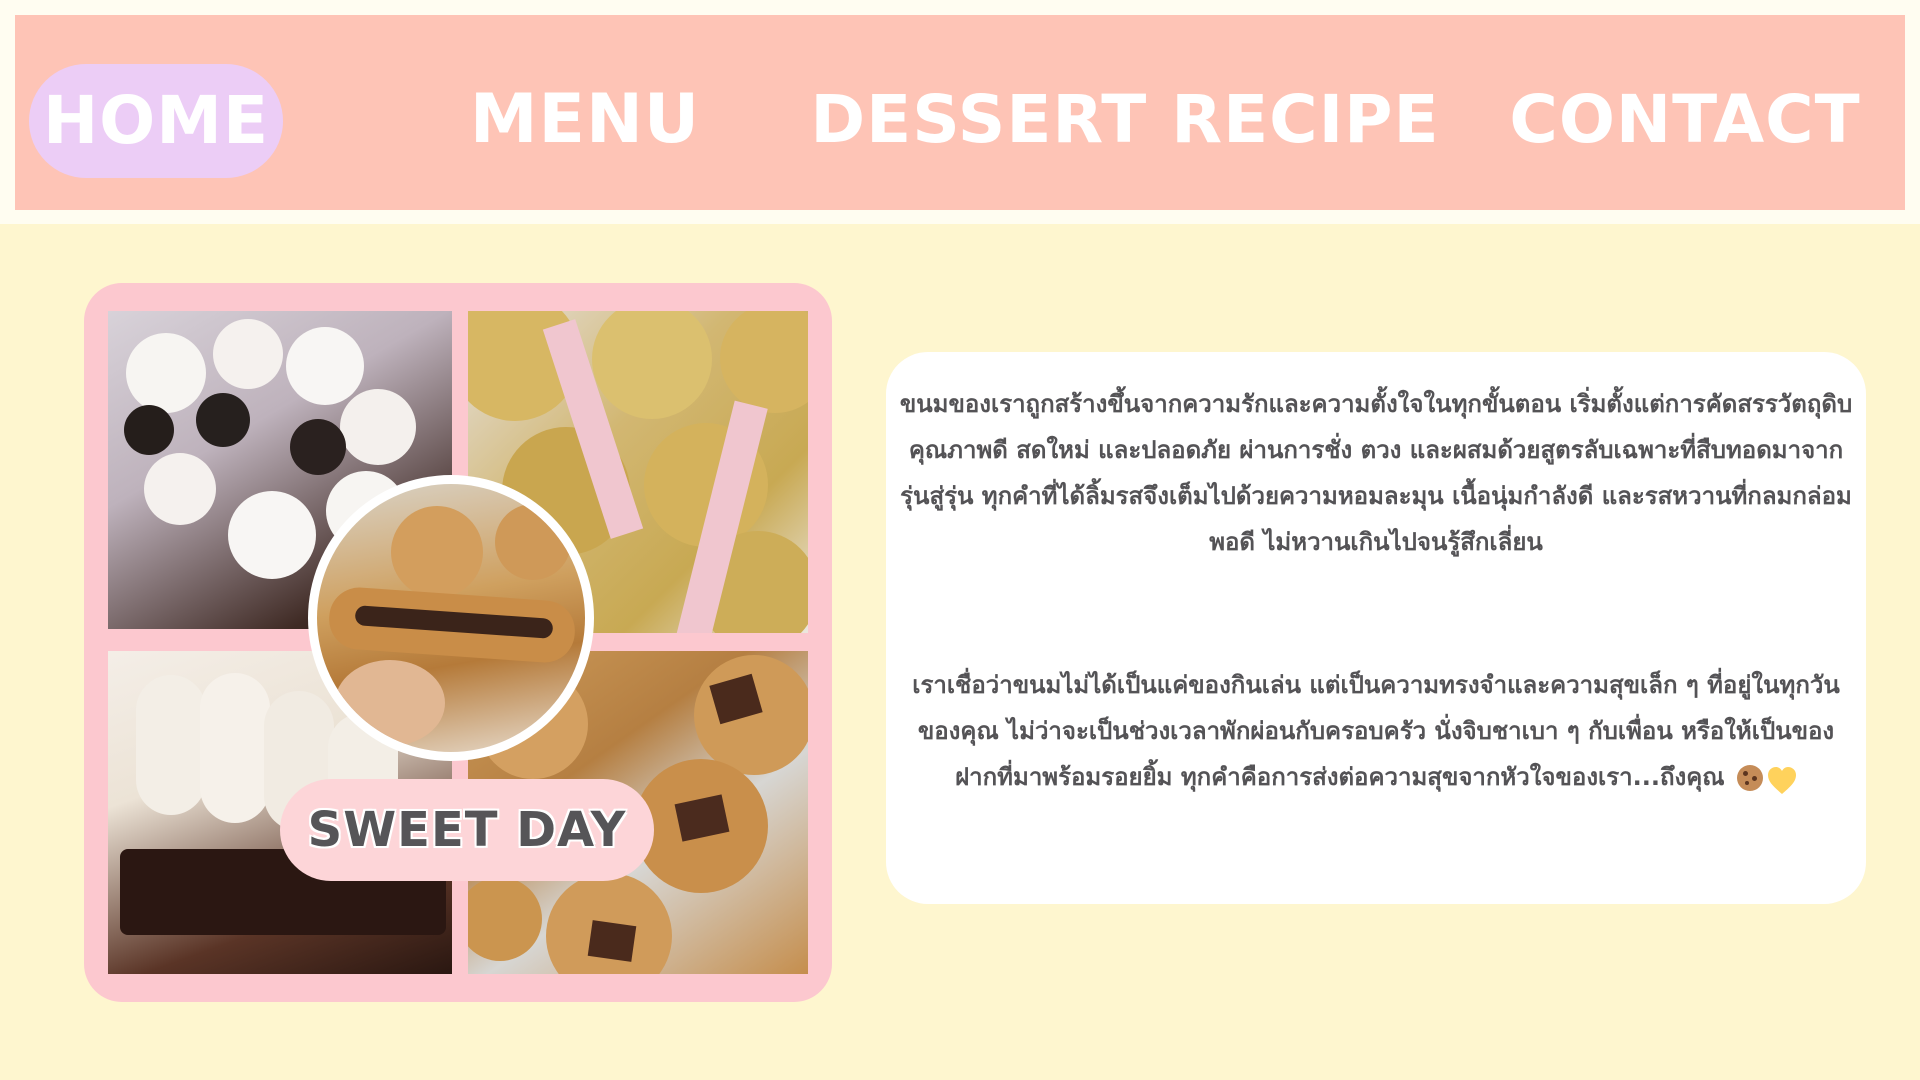 The width and height of the screenshot is (1920, 1080). I want to click on sweet-day-badge: SWEET DAY, so click(467, 830).